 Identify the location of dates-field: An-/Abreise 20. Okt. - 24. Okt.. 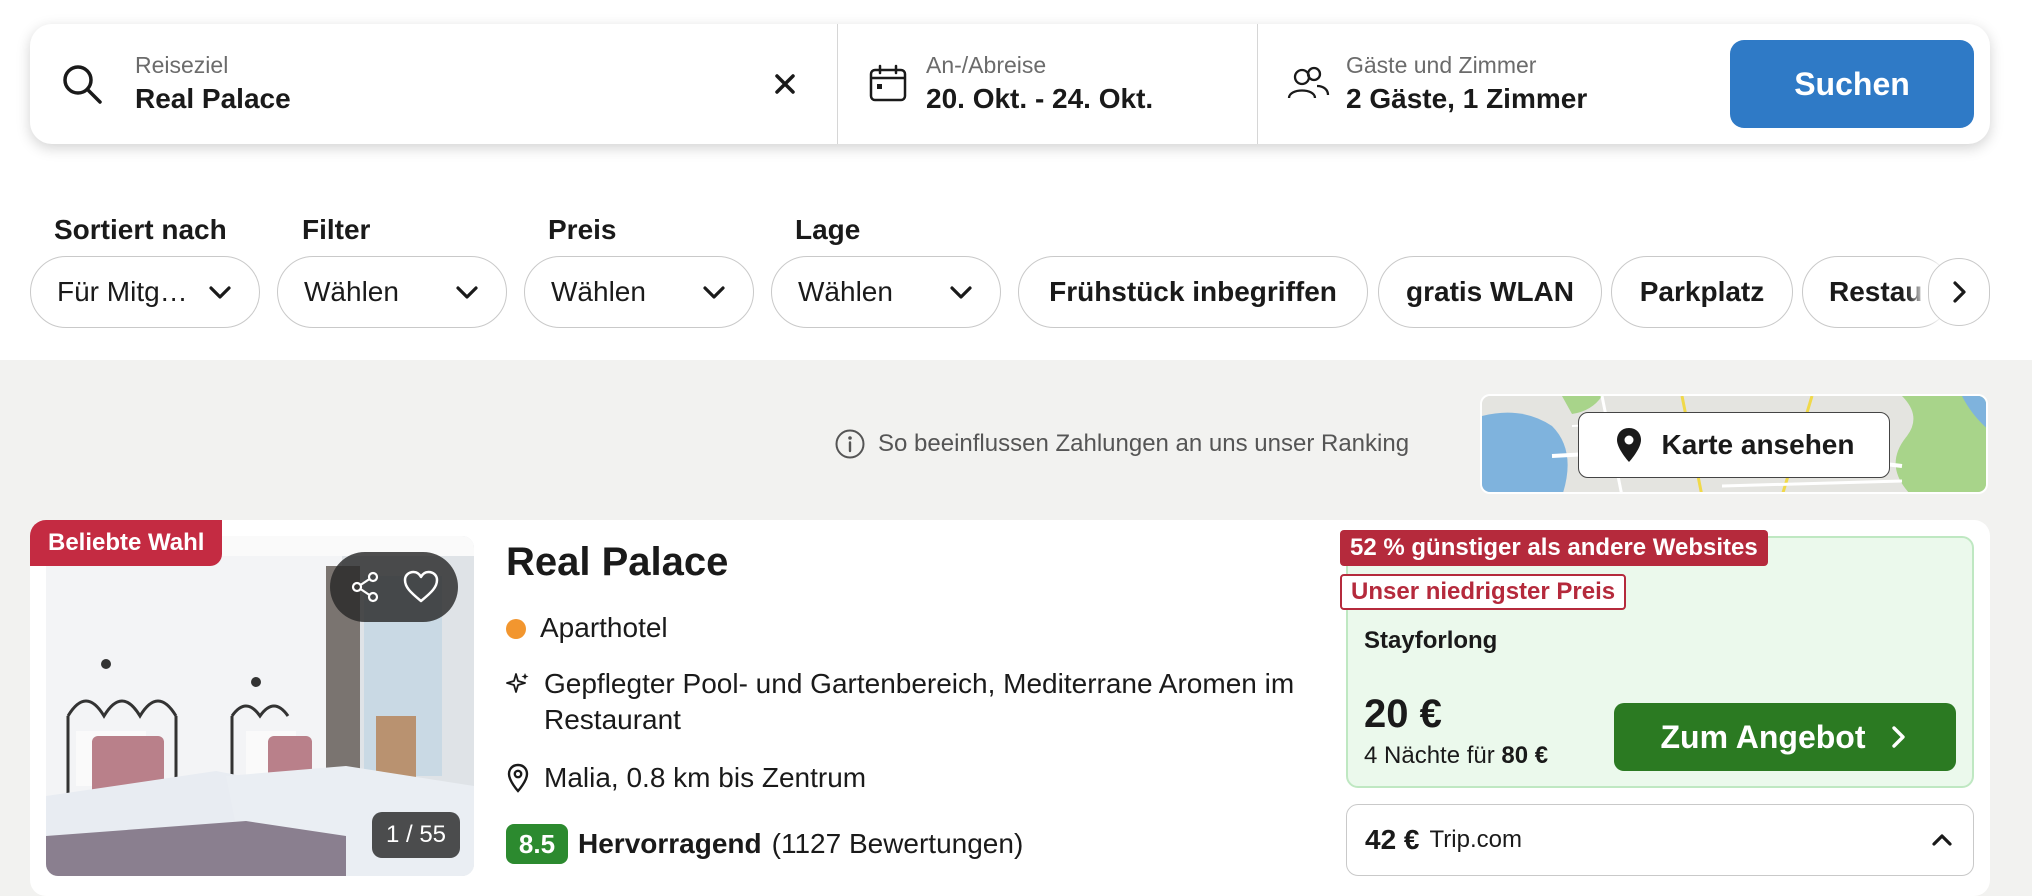
(1048, 84).